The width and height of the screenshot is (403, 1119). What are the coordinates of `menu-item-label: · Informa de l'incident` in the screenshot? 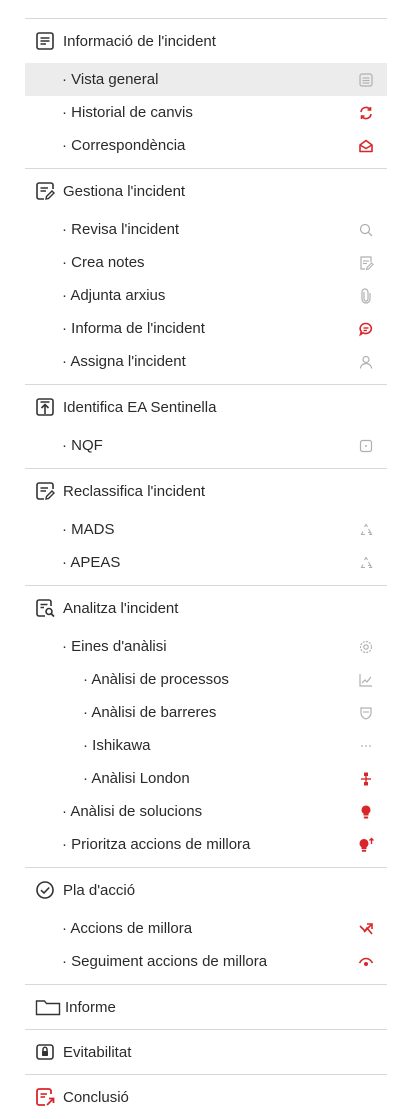 It's located at (133, 328).